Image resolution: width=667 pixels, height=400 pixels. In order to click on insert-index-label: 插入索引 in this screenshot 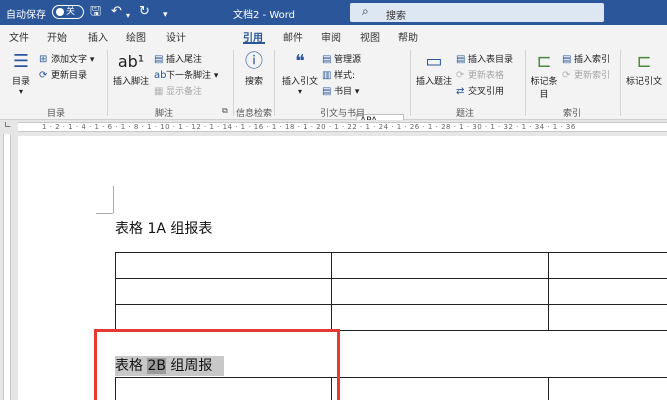, I will do `click(592, 60)`.